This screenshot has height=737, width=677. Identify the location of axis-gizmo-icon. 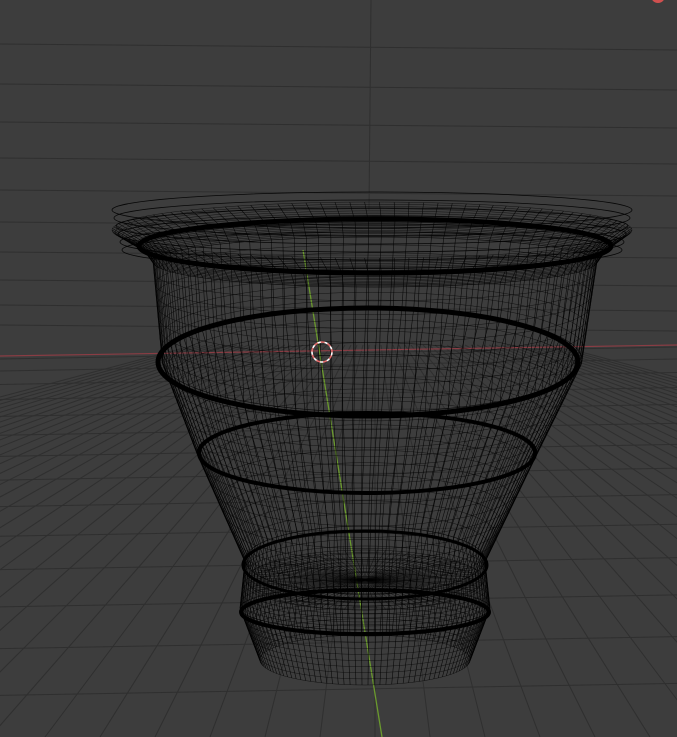
(658, 1).